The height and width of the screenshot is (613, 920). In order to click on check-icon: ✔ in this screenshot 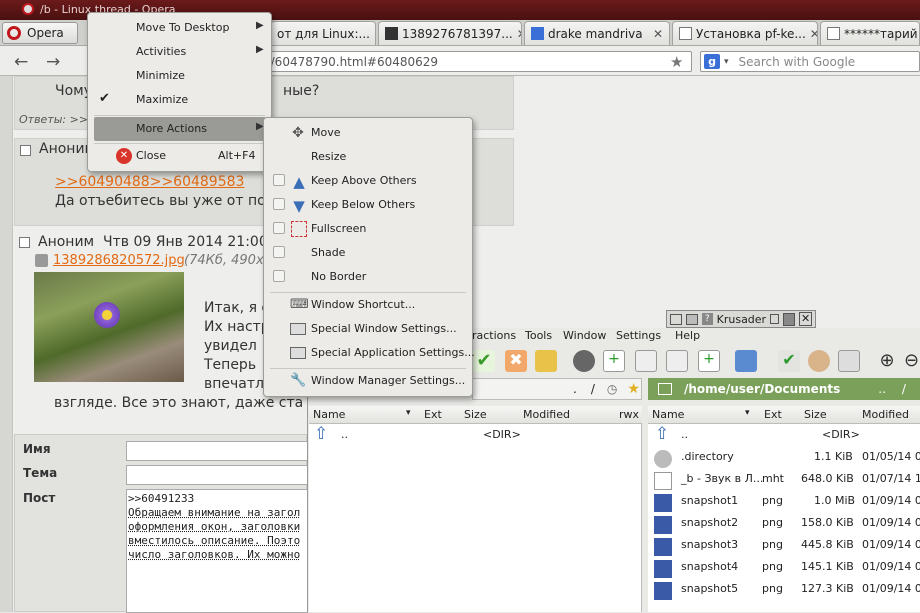, I will do `click(484, 361)`.